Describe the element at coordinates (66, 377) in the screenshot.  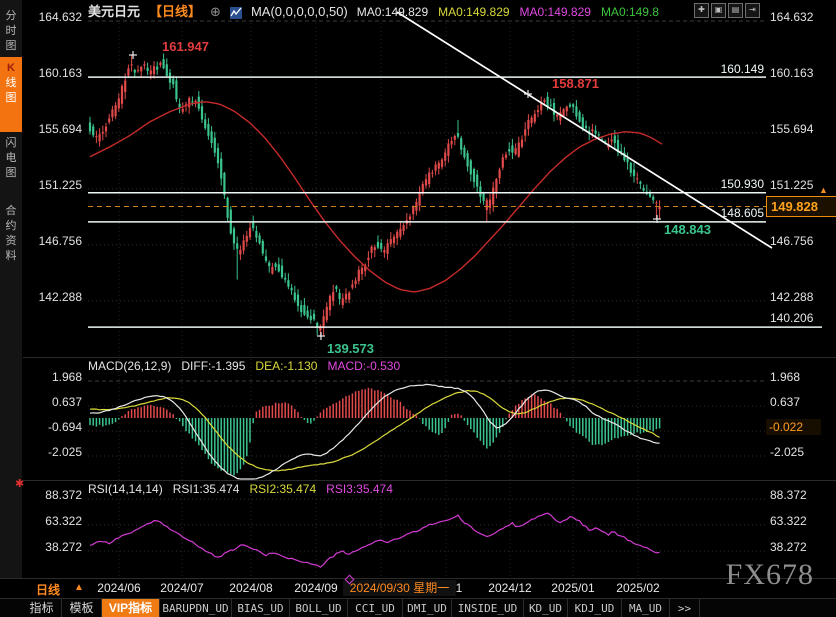
I see `macd-axis-left-label: 1.968` at that location.